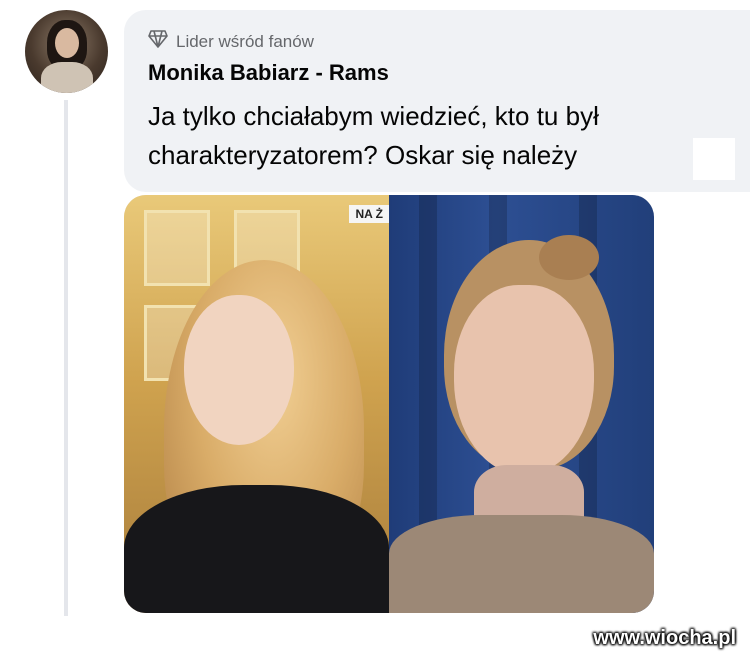 This screenshot has width=750, height=666. Describe the element at coordinates (245, 41) in the screenshot. I see `badge-label: Lider wśród fanów` at that location.